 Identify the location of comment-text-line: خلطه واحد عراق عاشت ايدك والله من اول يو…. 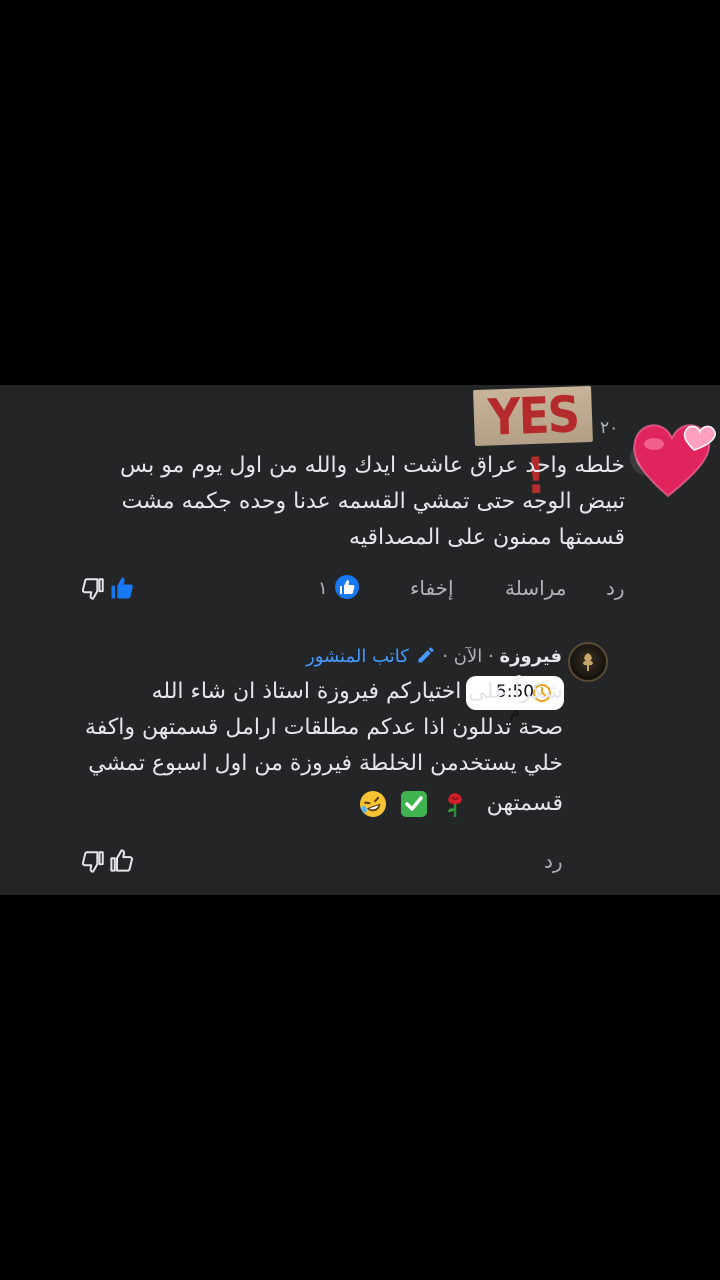
(372, 465).